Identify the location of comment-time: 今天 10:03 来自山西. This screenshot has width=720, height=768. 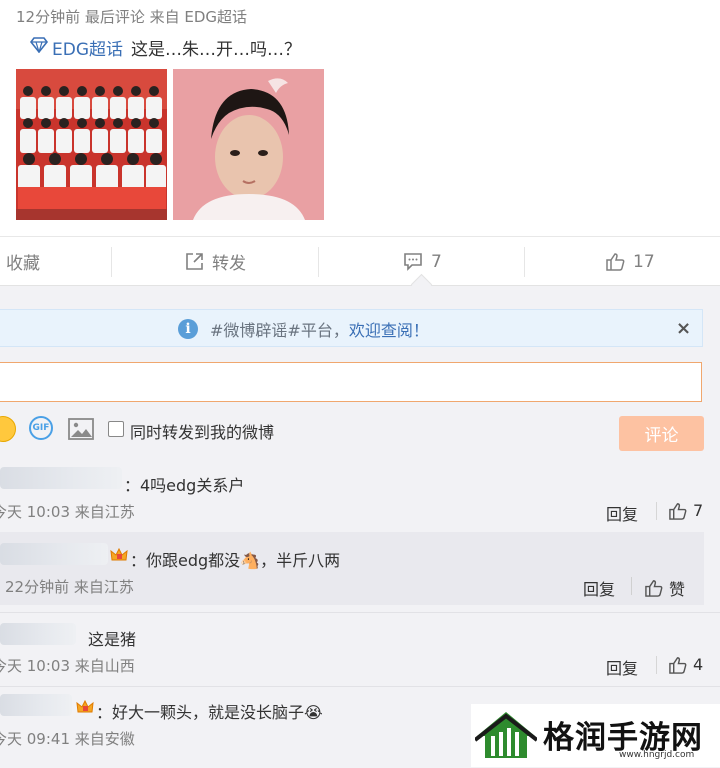
(67, 666).